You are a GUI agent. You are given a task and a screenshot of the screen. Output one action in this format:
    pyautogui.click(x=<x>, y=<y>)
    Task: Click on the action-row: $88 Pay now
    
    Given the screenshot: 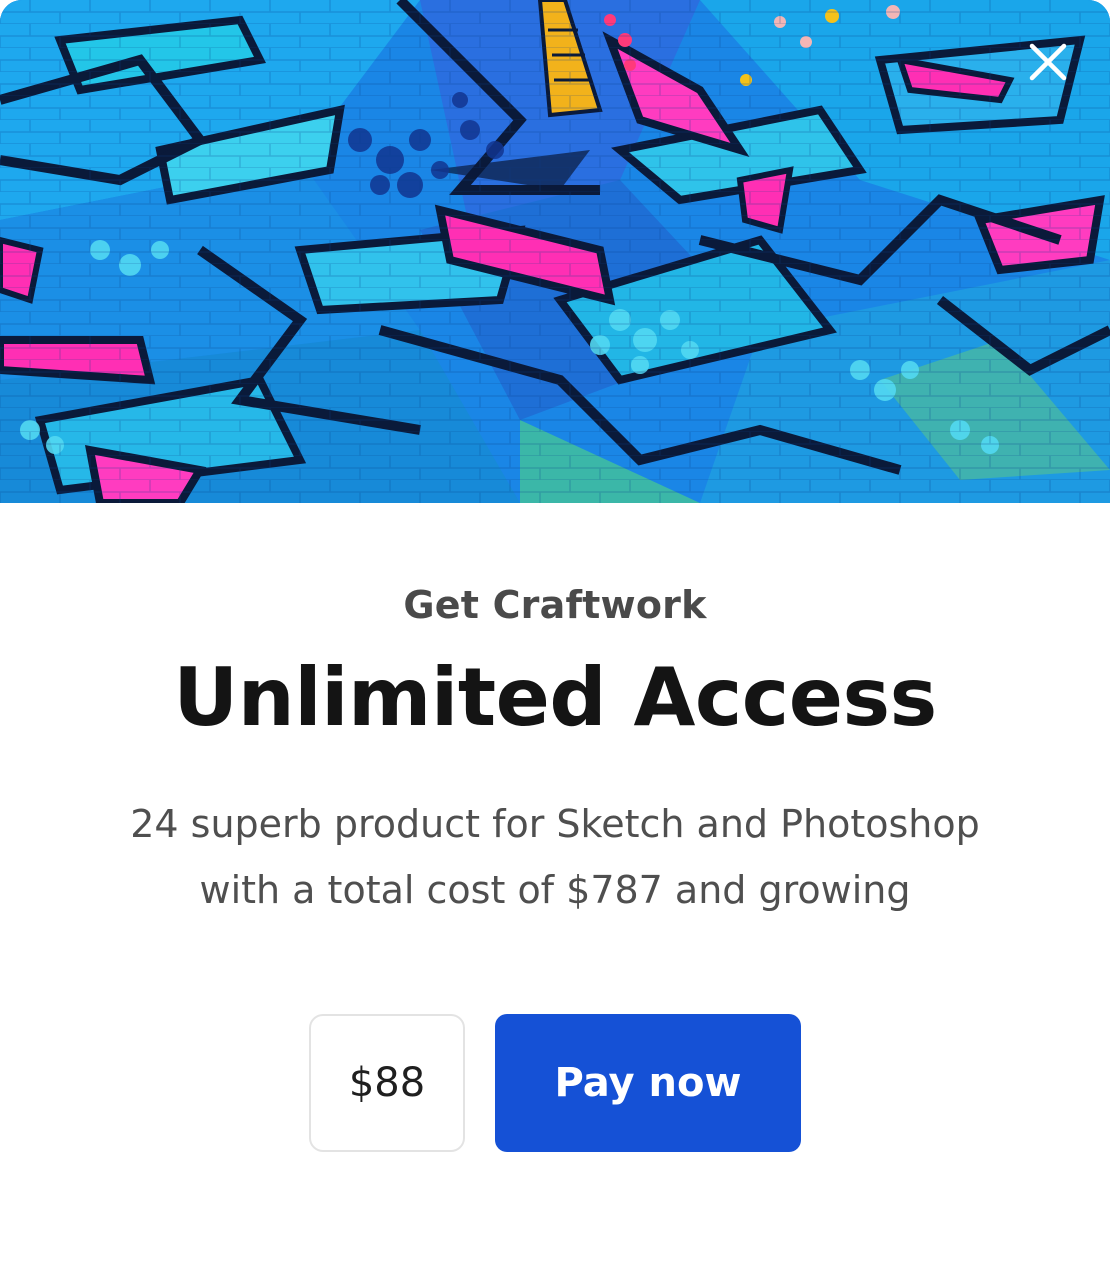 What is the action you would take?
    pyautogui.click(x=555, y=1083)
    